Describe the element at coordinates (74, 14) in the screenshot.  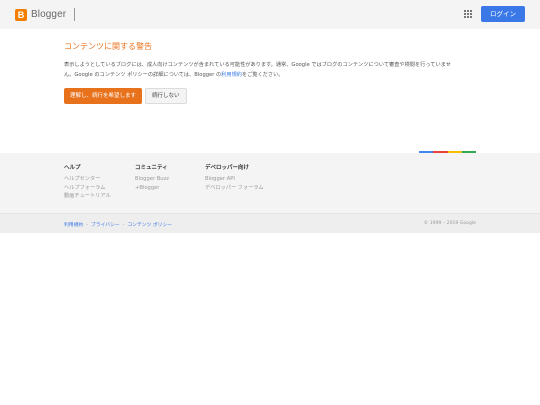
I see `header-divider` at that location.